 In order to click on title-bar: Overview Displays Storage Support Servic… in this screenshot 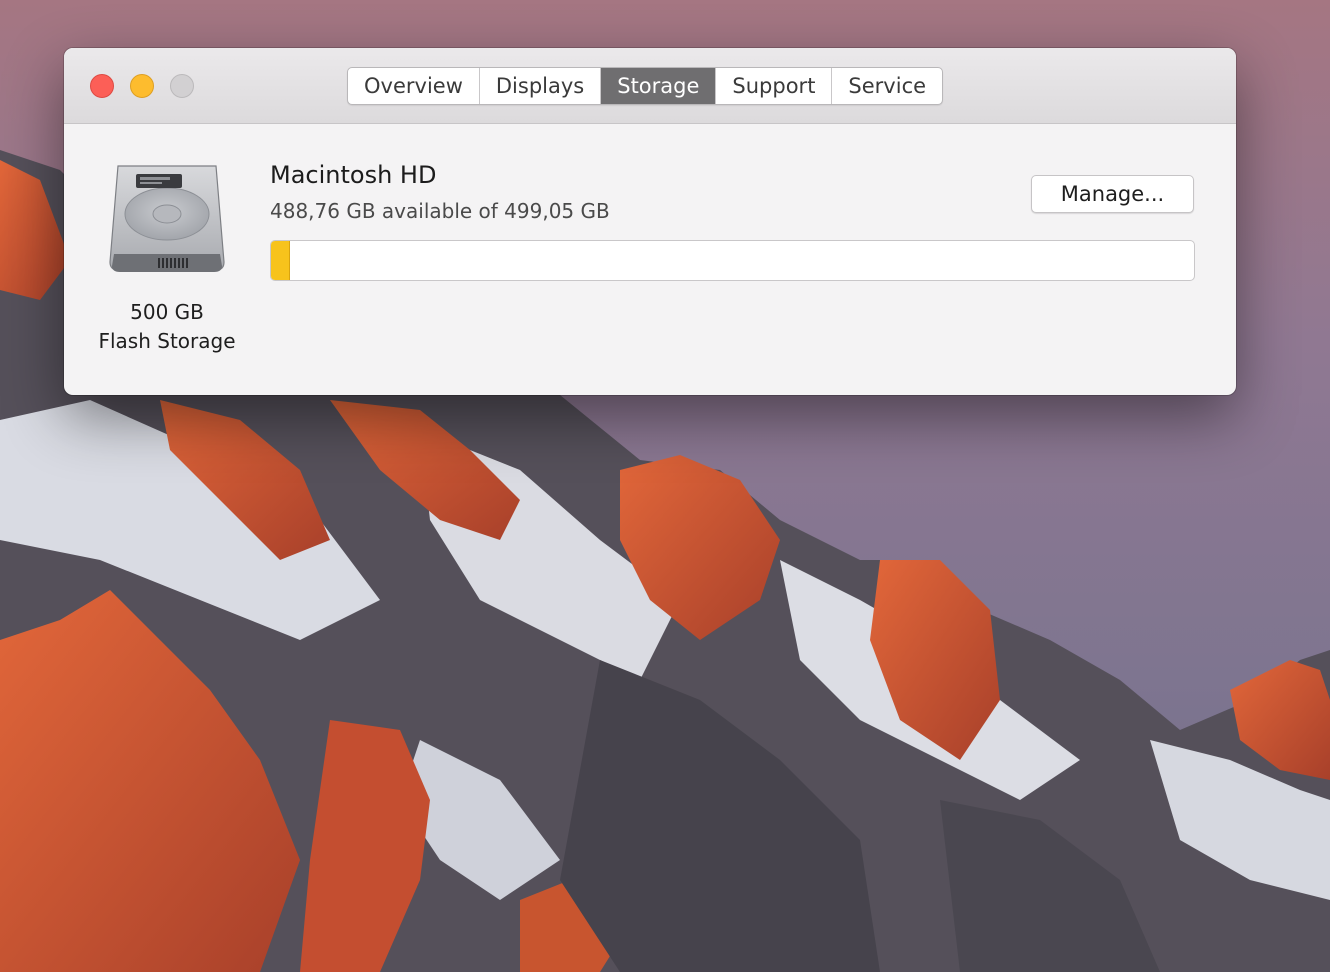, I will do `click(650, 86)`.